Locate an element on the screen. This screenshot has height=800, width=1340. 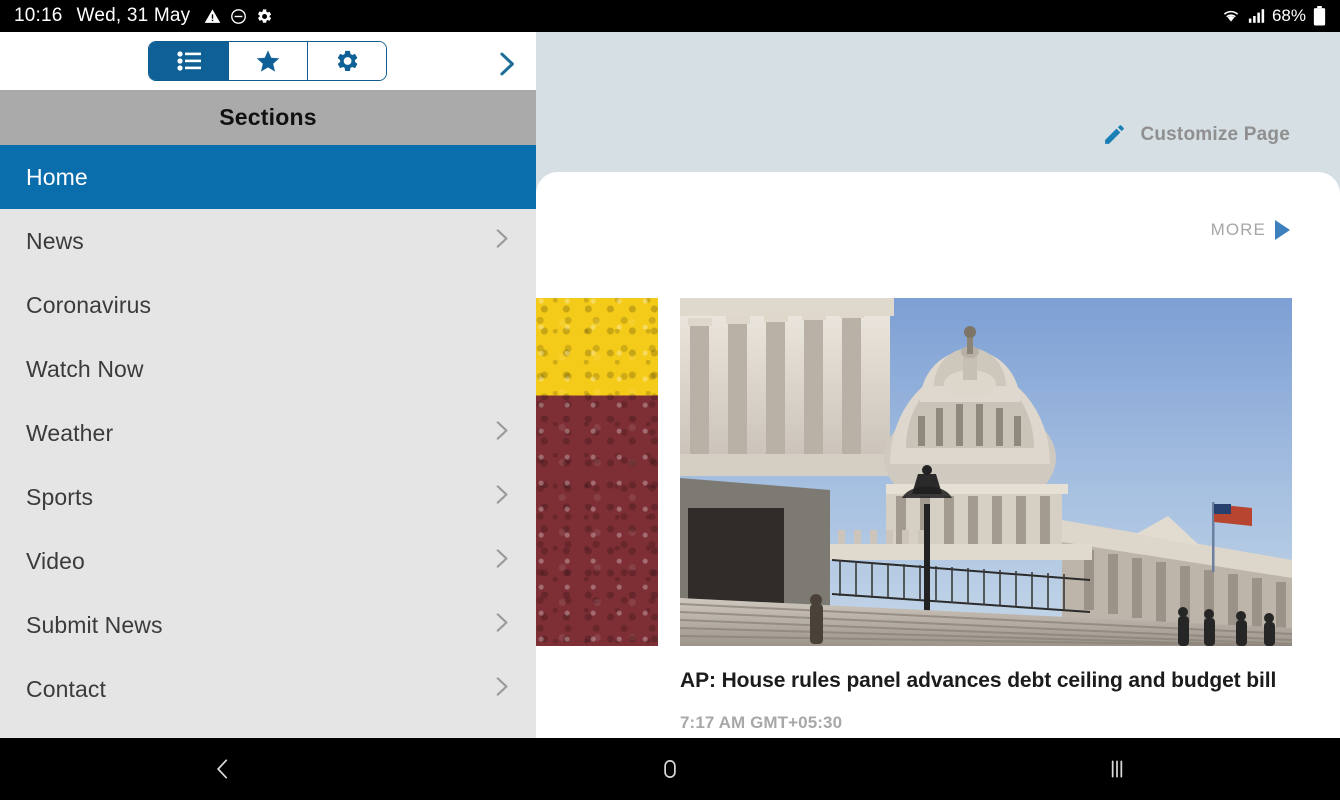
list-icon is located at coordinates (188, 61).